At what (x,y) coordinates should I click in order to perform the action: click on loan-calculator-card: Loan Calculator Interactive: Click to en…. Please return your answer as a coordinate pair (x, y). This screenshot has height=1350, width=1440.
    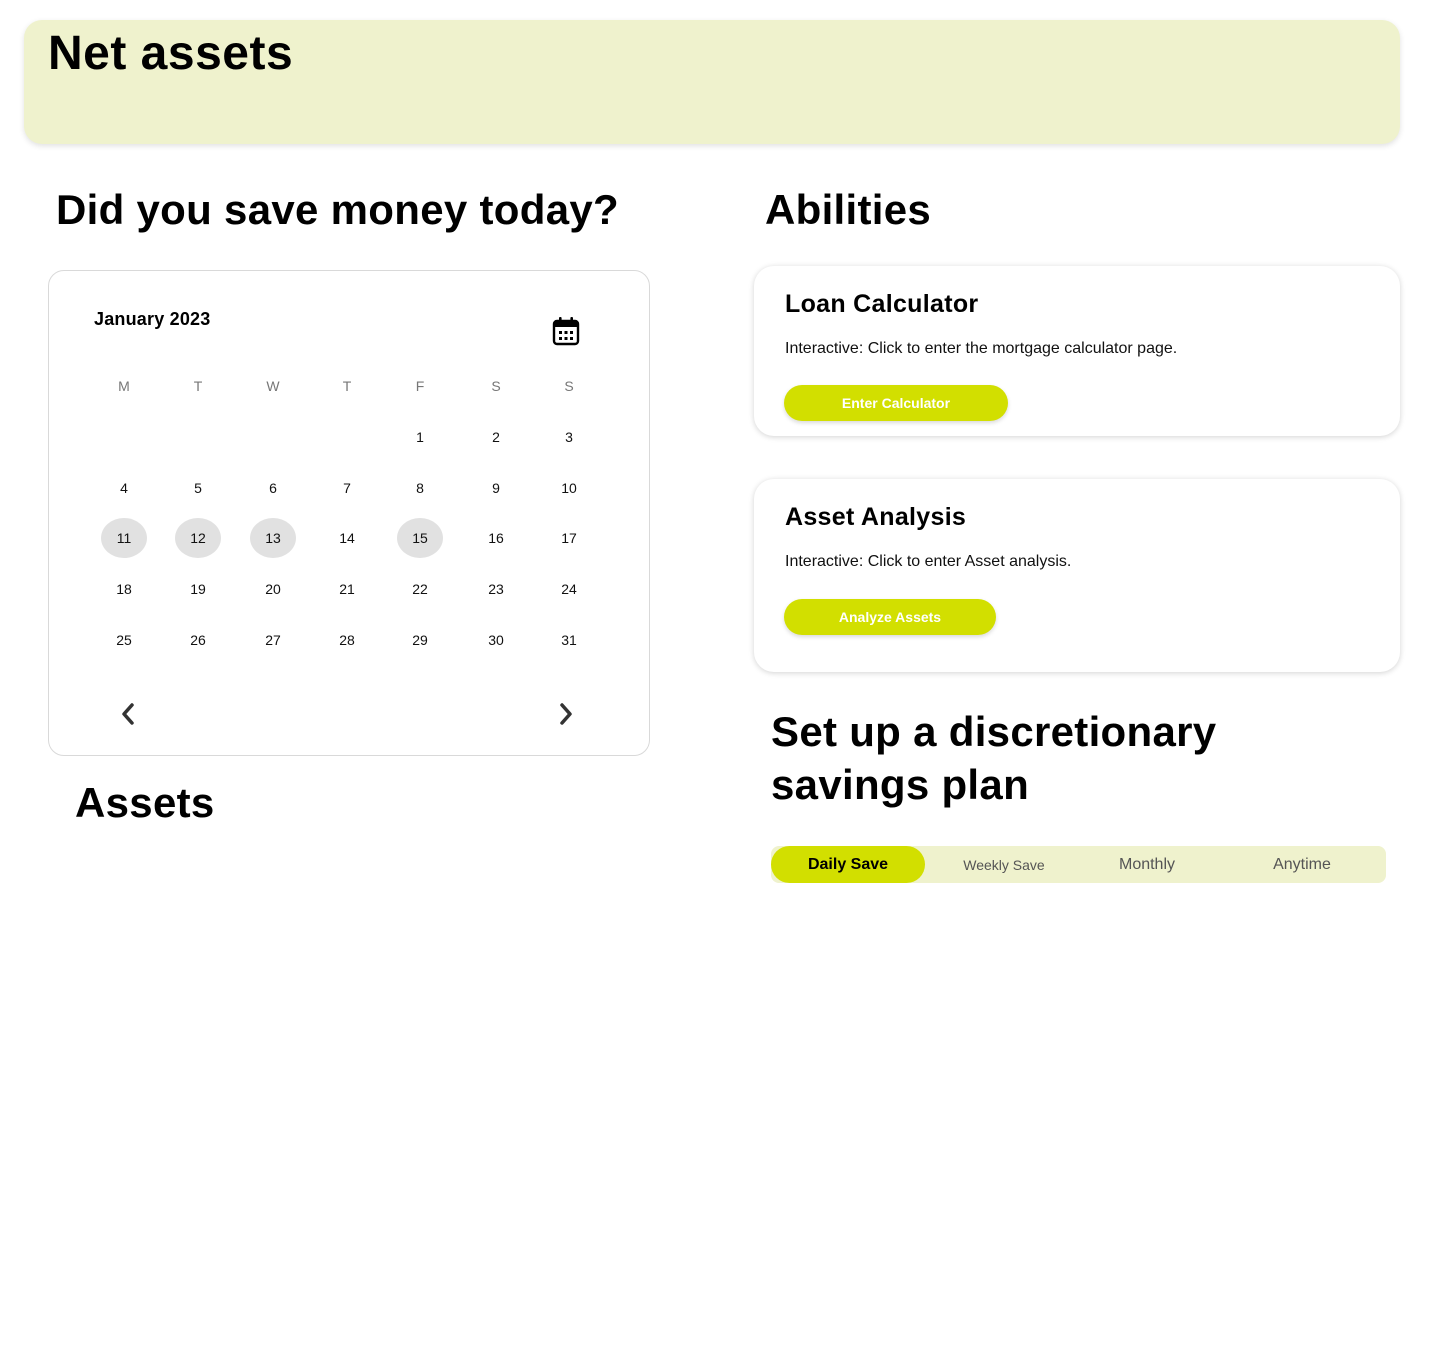
    Looking at the image, I should click on (1077, 351).